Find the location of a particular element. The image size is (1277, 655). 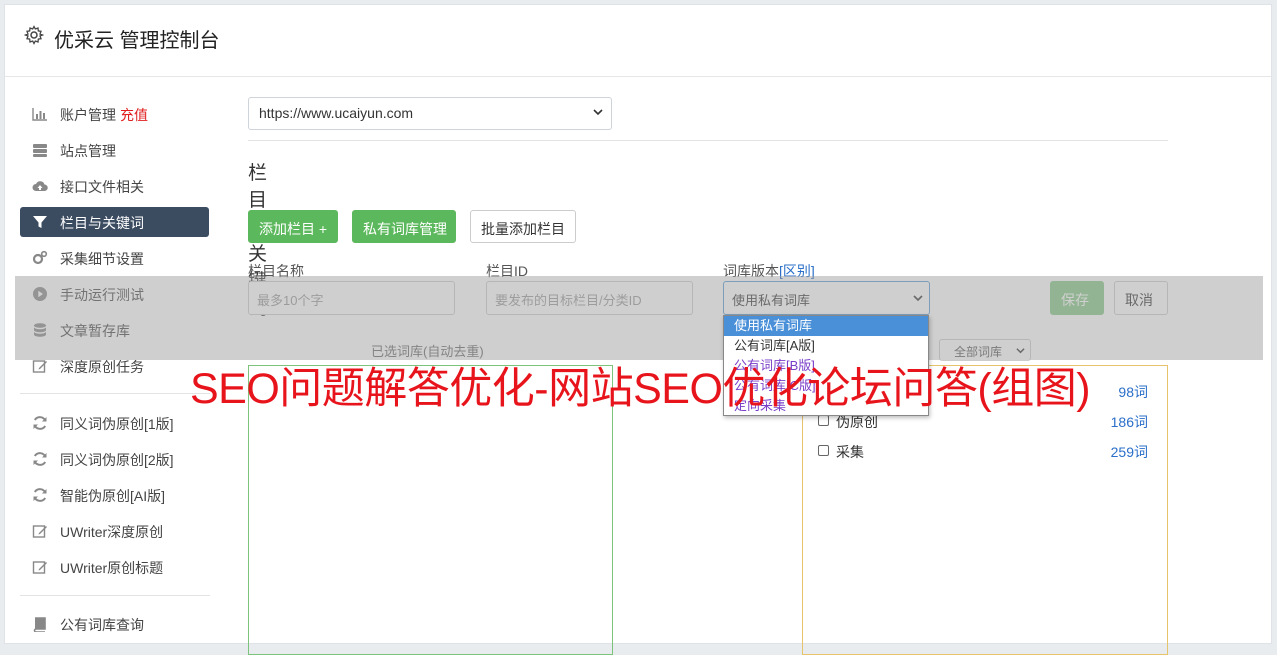

sidebar-item-public-lib: 公有词库查询 is located at coordinates (114, 624).